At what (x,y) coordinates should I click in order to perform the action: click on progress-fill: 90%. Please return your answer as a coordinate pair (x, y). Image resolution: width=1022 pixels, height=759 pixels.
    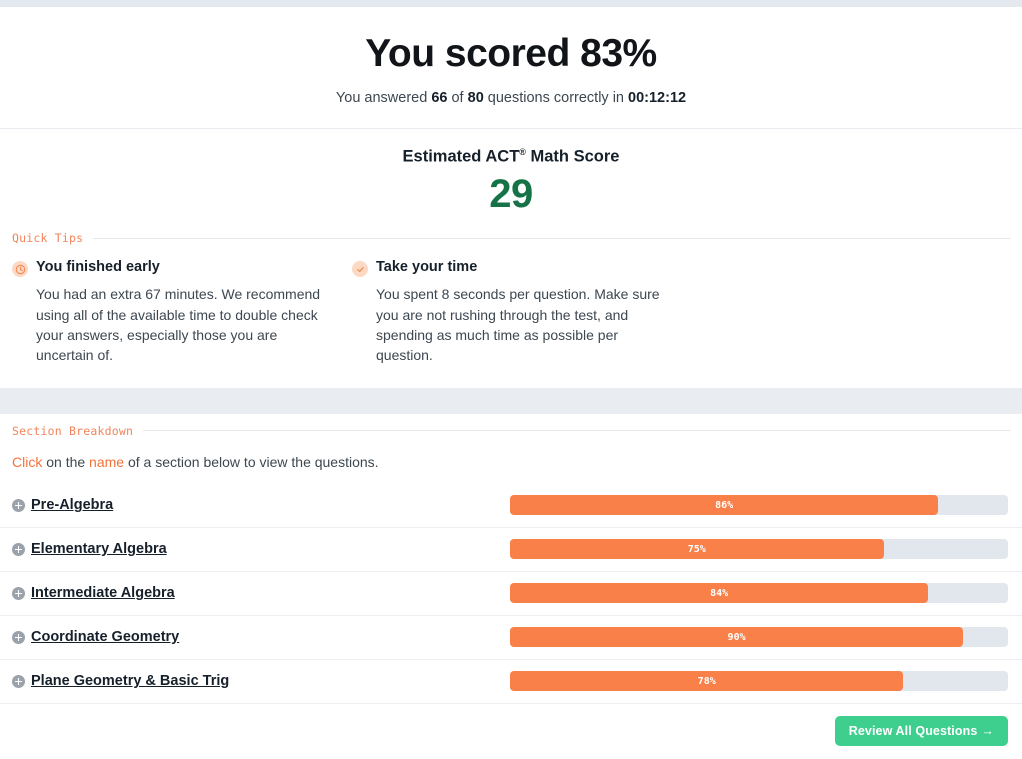
    Looking at the image, I should click on (737, 637).